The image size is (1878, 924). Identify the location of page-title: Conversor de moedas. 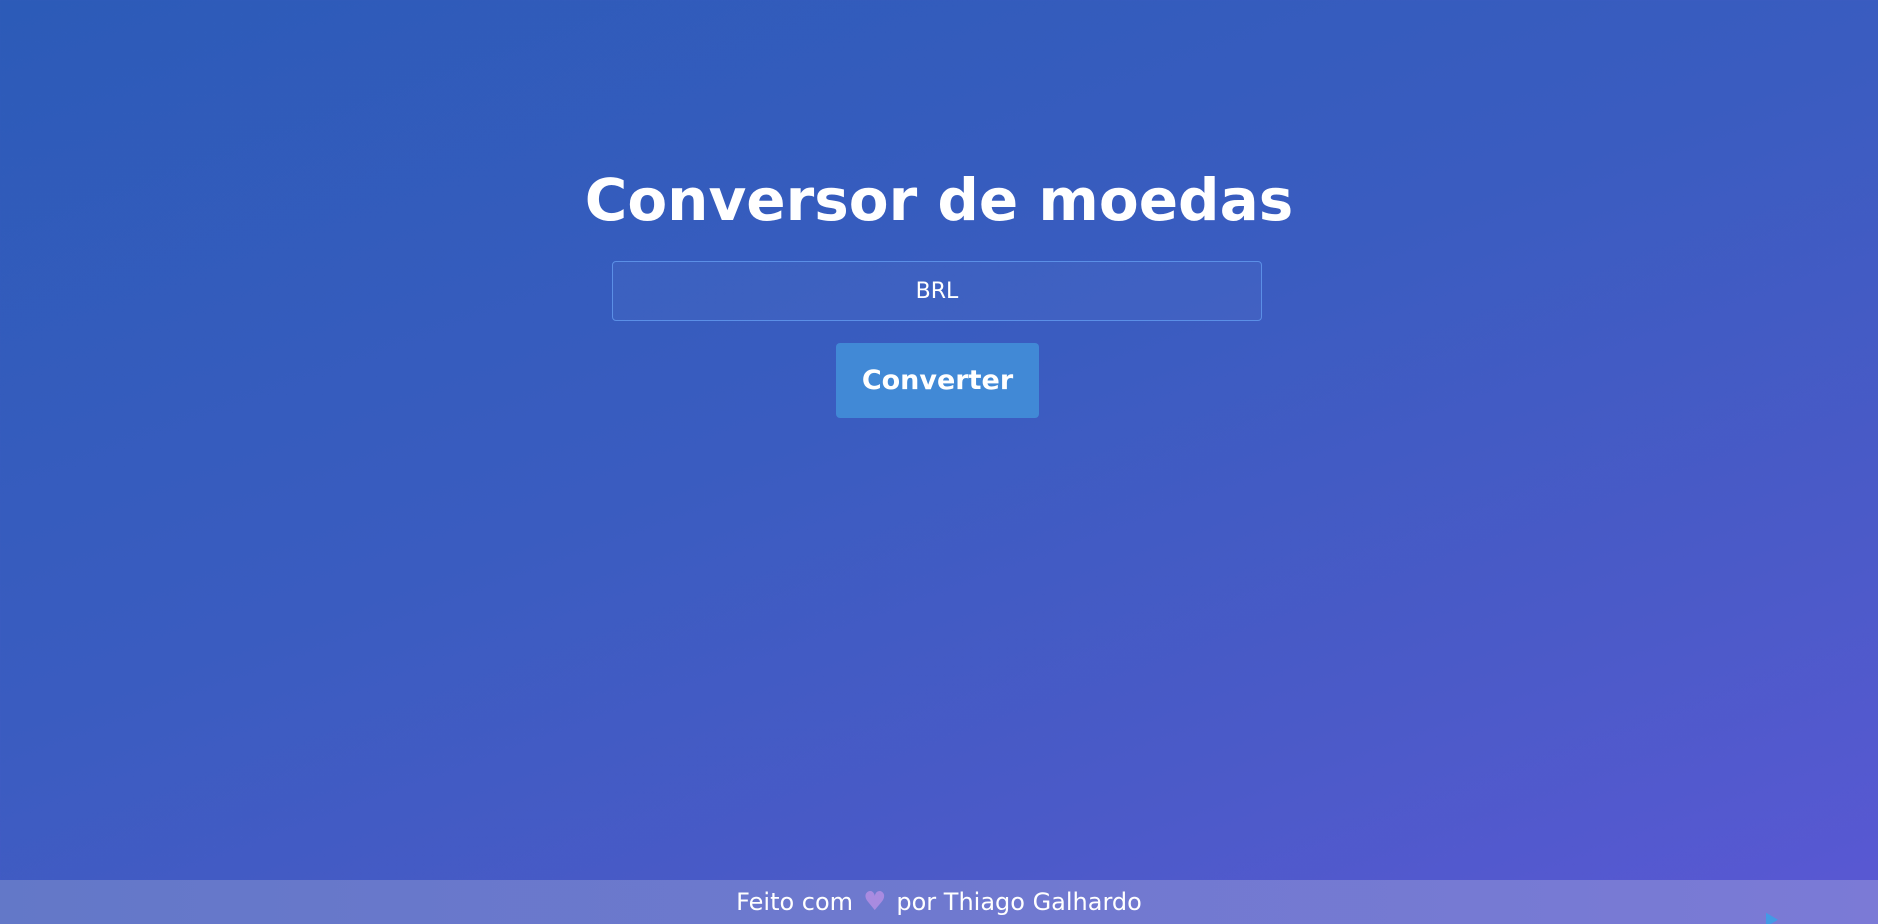
(939, 200).